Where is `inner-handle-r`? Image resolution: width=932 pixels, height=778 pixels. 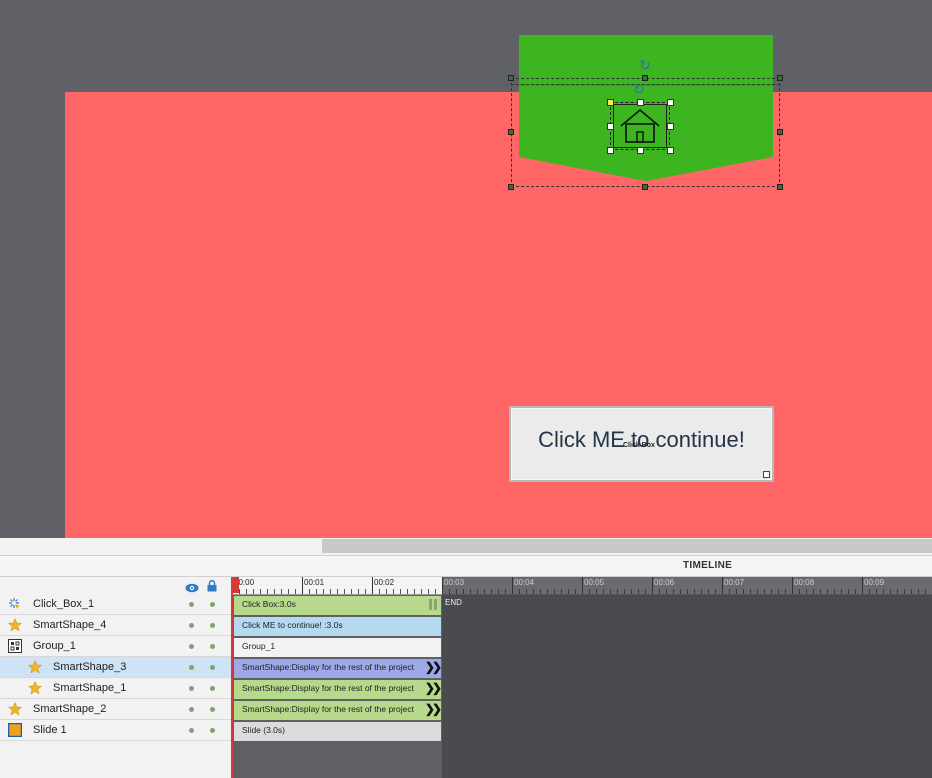 inner-handle-r is located at coordinates (670, 126).